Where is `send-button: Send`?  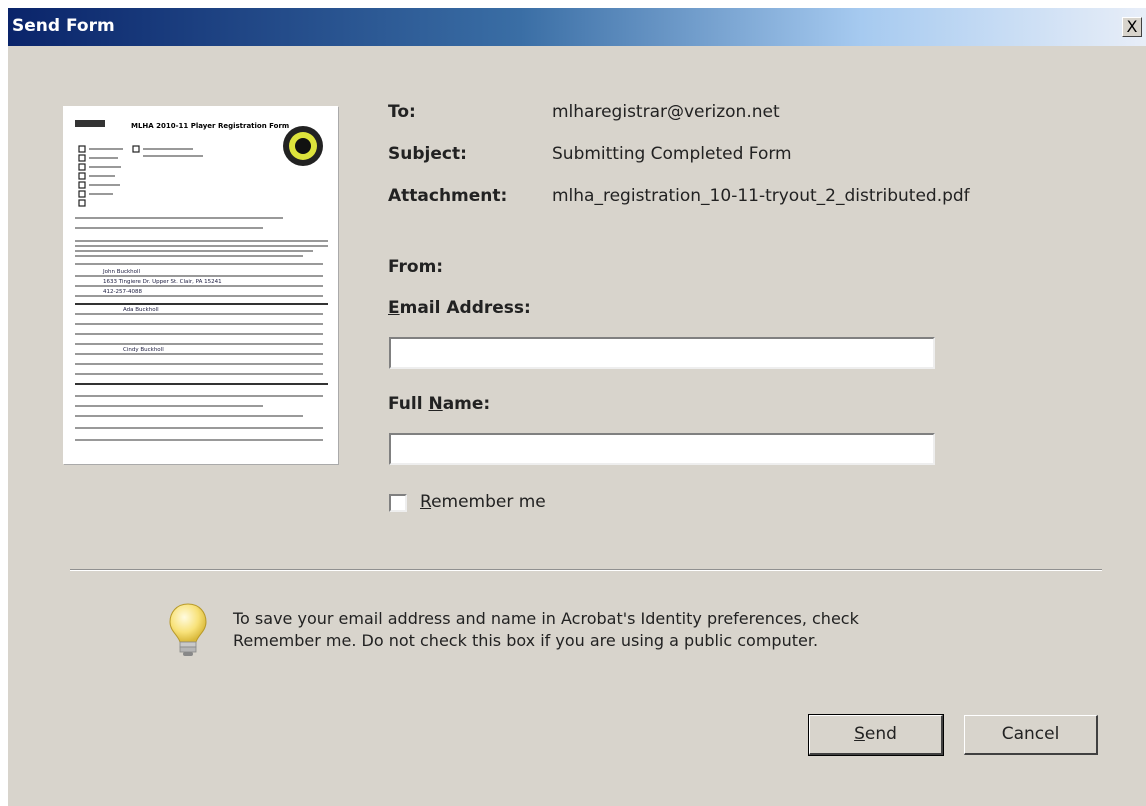
send-button: Send is located at coordinates (876, 735).